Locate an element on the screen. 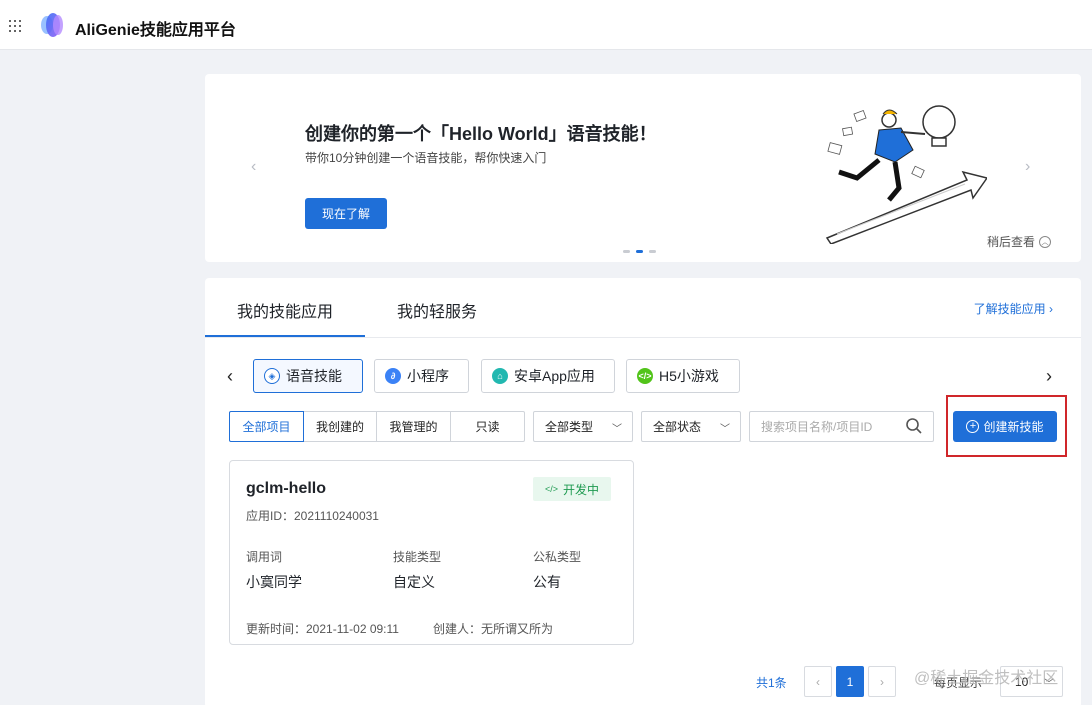 The image size is (1092, 705). learn-skills-link: 了解技能应用 › is located at coordinates (1013, 308).